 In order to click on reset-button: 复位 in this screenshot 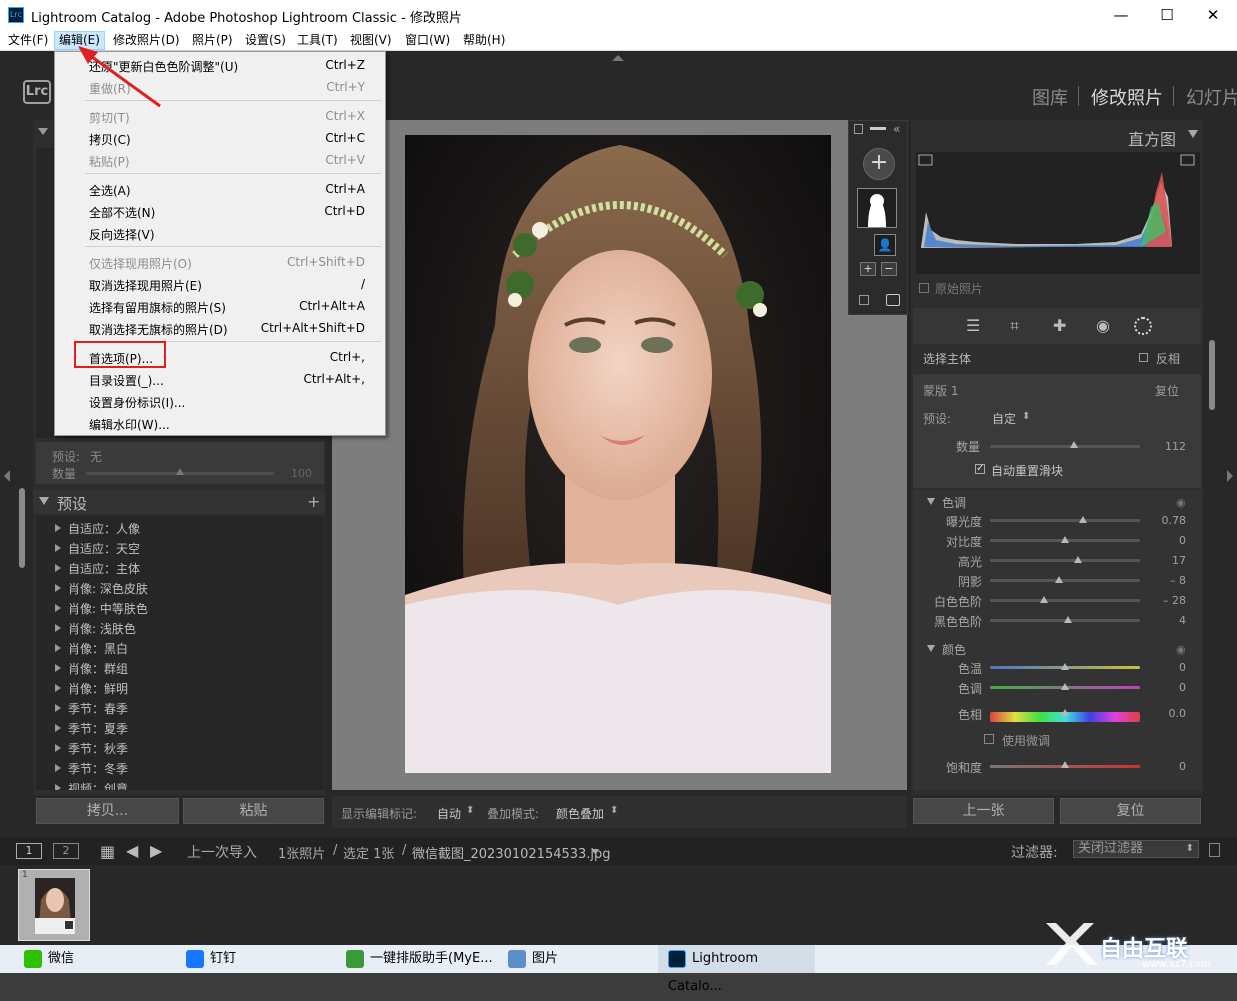, I will do `click(1130, 811)`.